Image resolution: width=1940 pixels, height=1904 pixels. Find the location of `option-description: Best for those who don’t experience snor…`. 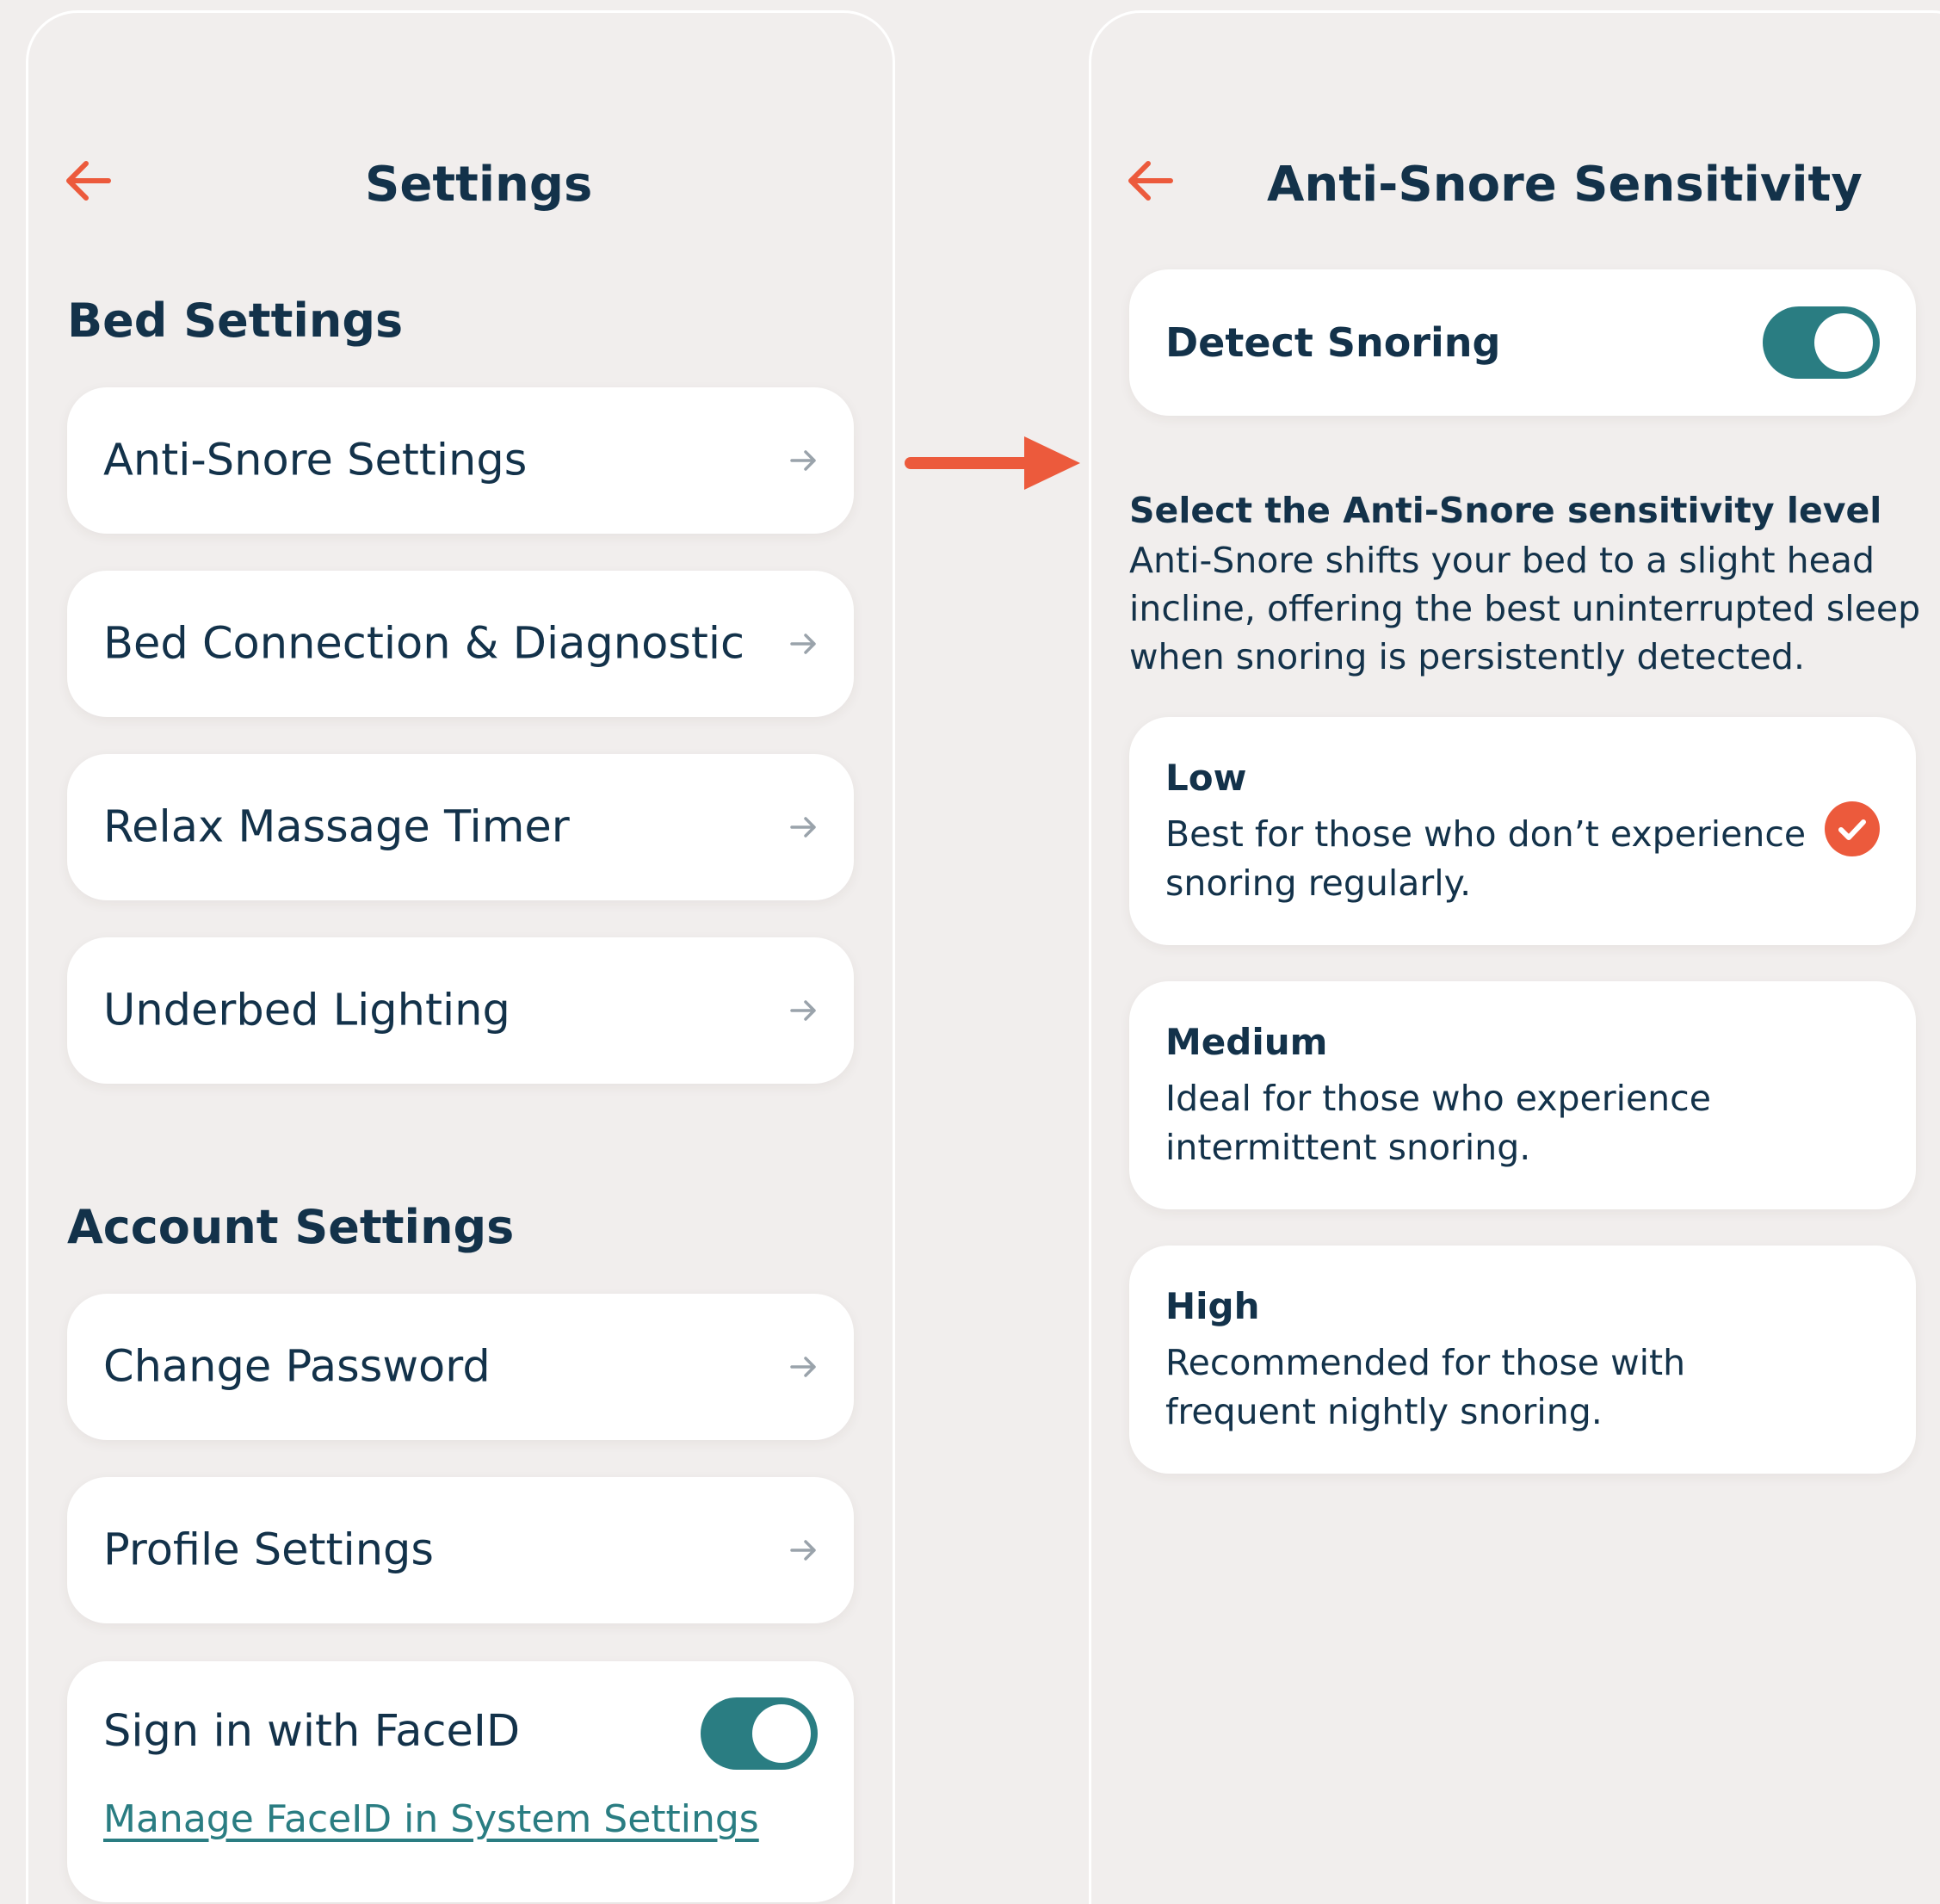

option-description: Best for those who don’t experience snor… is located at coordinates (1486, 859).